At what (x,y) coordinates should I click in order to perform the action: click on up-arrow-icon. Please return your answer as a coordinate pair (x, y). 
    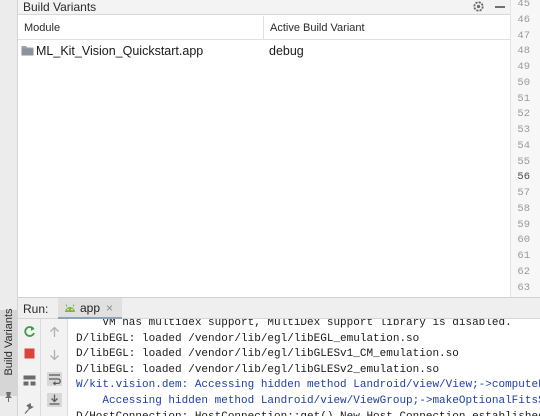
    Looking at the image, I should click on (54, 332).